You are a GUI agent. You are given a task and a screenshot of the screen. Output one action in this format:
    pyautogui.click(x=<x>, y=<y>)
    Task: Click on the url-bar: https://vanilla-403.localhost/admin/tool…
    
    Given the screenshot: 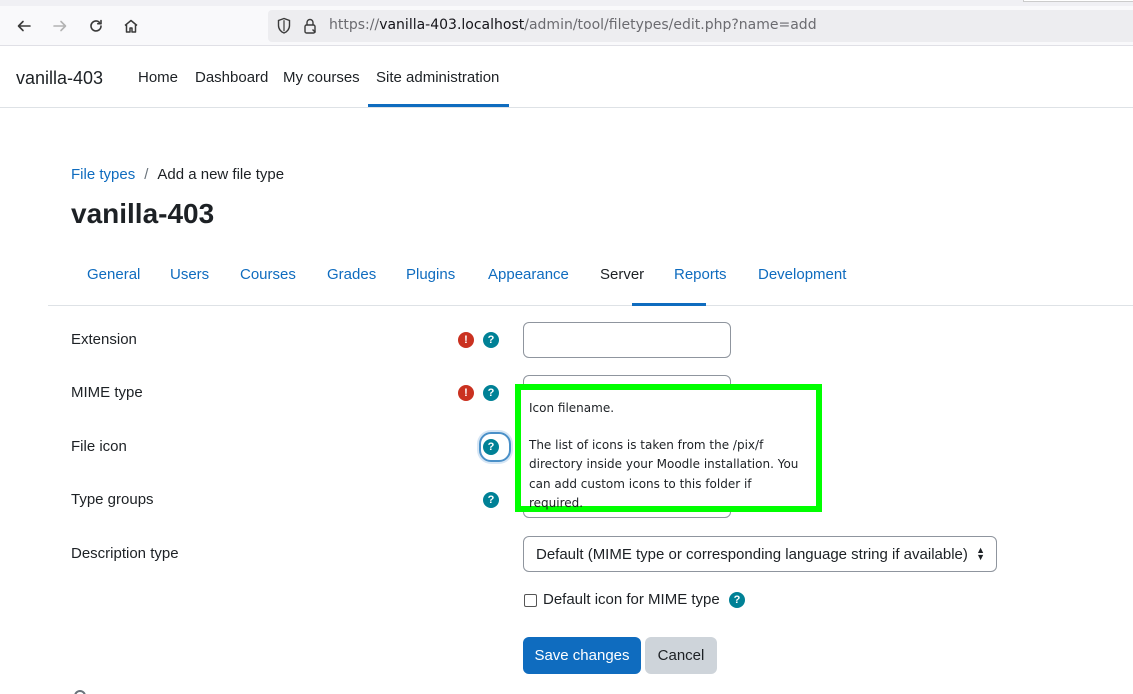 What is the action you would take?
    pyautogui.click(x=700, y=26)
    